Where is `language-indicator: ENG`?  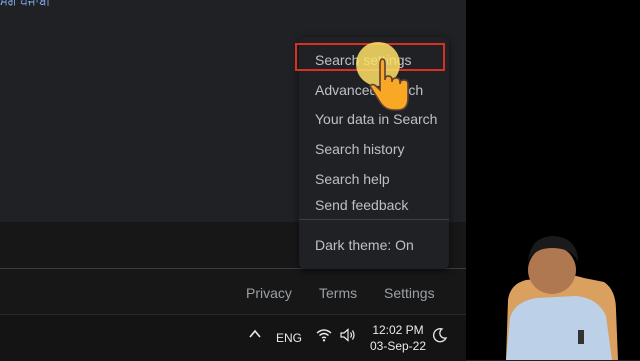
language-indicator: ENG is located at coordinates (289, 338).